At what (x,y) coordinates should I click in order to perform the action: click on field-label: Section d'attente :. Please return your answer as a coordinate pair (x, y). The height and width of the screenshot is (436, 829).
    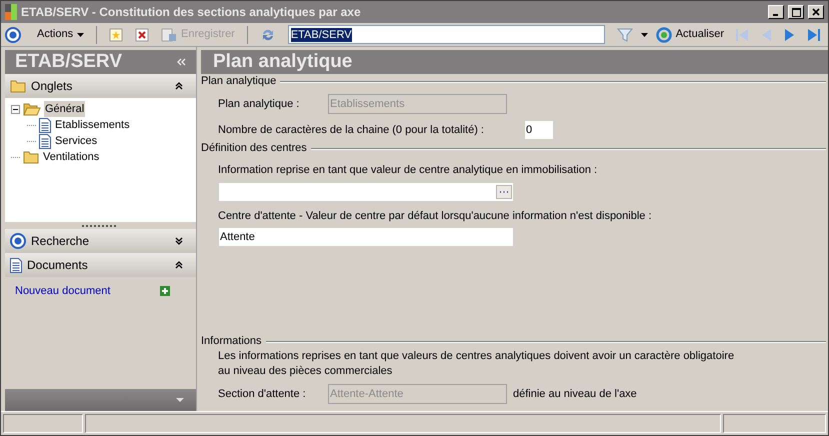
    Looking at the image, I should click on (262, 394).